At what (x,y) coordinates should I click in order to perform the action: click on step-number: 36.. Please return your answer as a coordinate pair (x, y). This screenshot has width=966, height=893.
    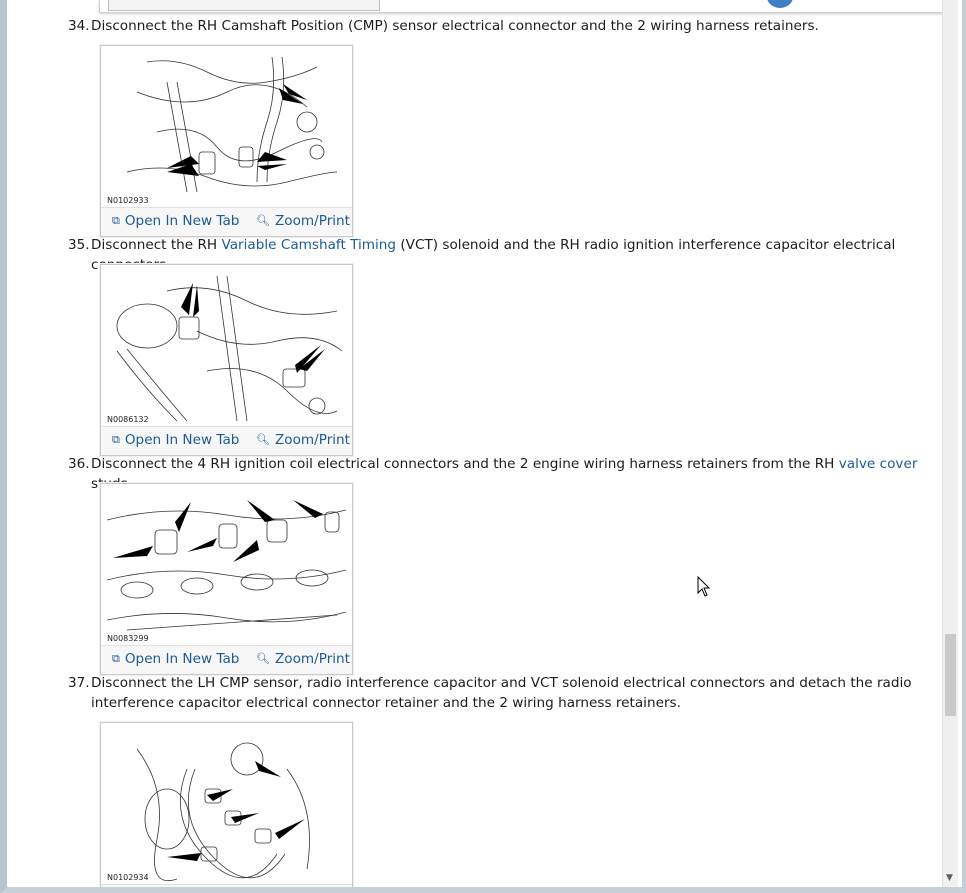
    Looking at the image, I should click on (79, 464).